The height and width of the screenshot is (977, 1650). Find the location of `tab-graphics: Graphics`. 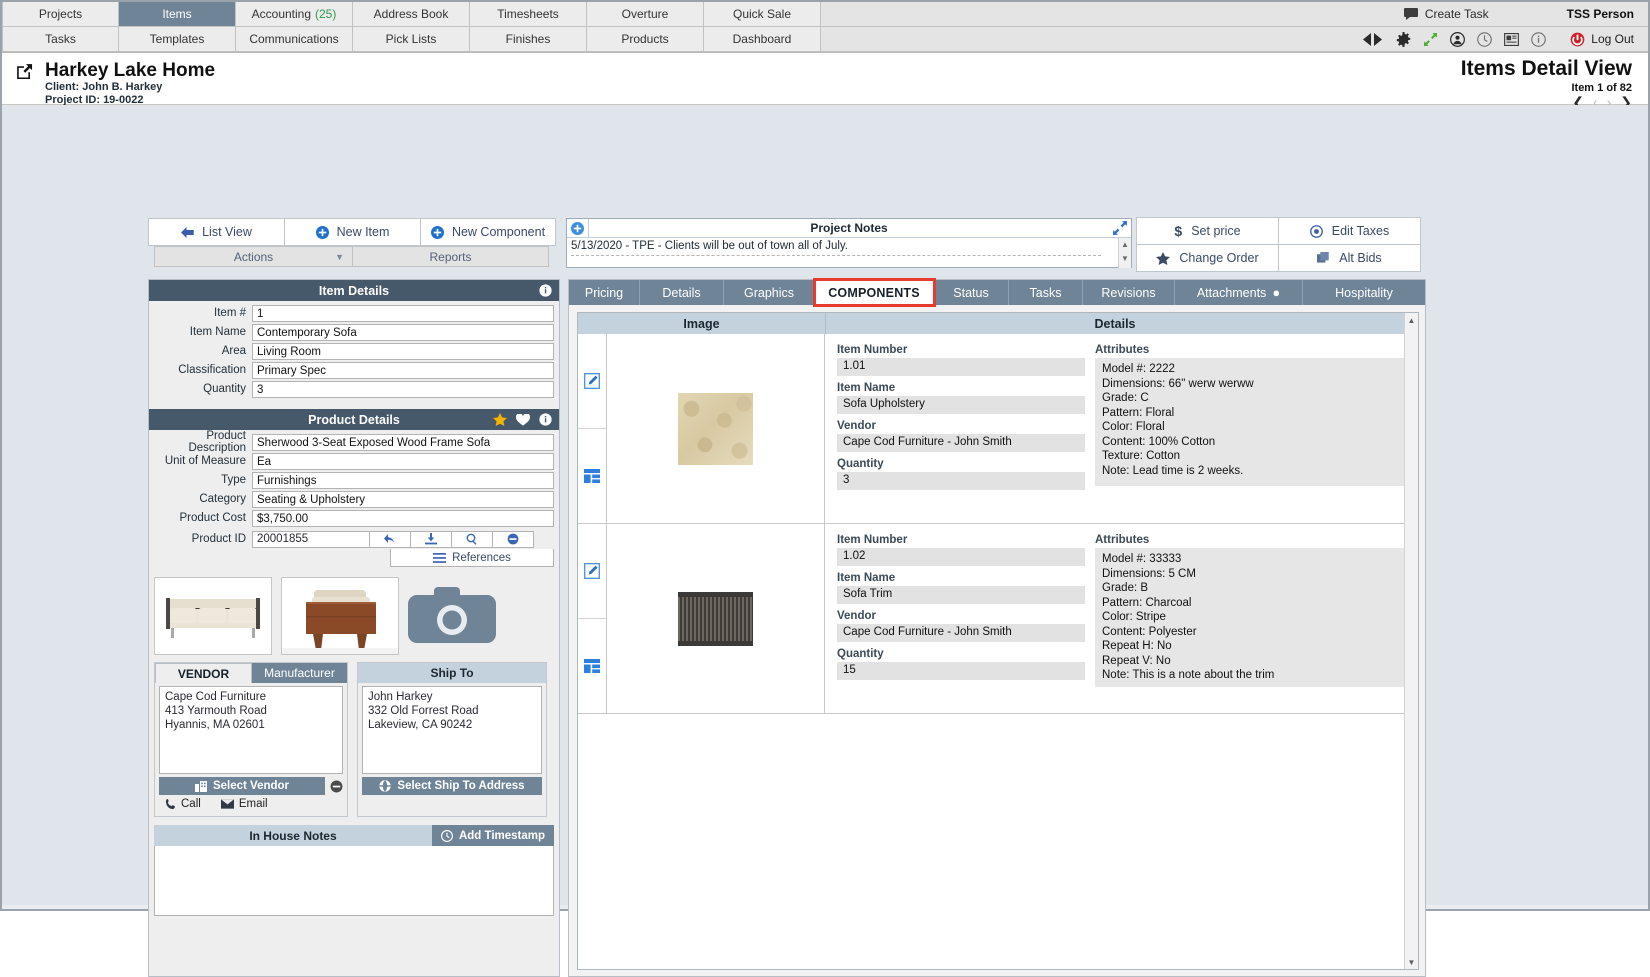

tab-graphics: Graphics is located at coordinates (769, 292).